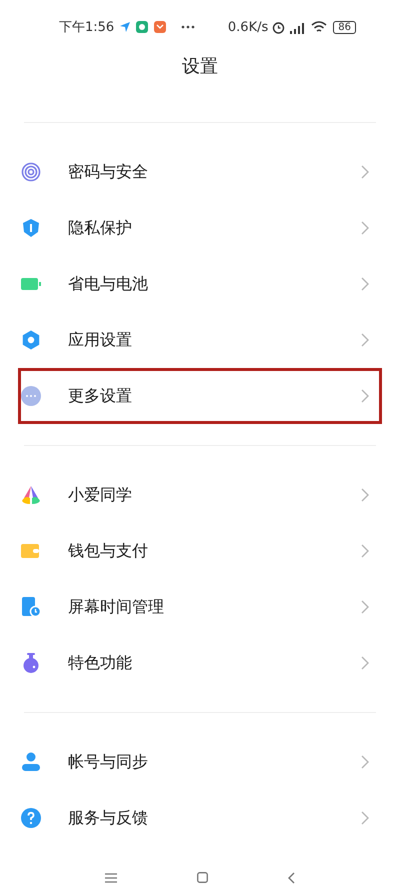 The image size is (400, 888). I want to click on status-time: 下午1:56, so click(86, 27).